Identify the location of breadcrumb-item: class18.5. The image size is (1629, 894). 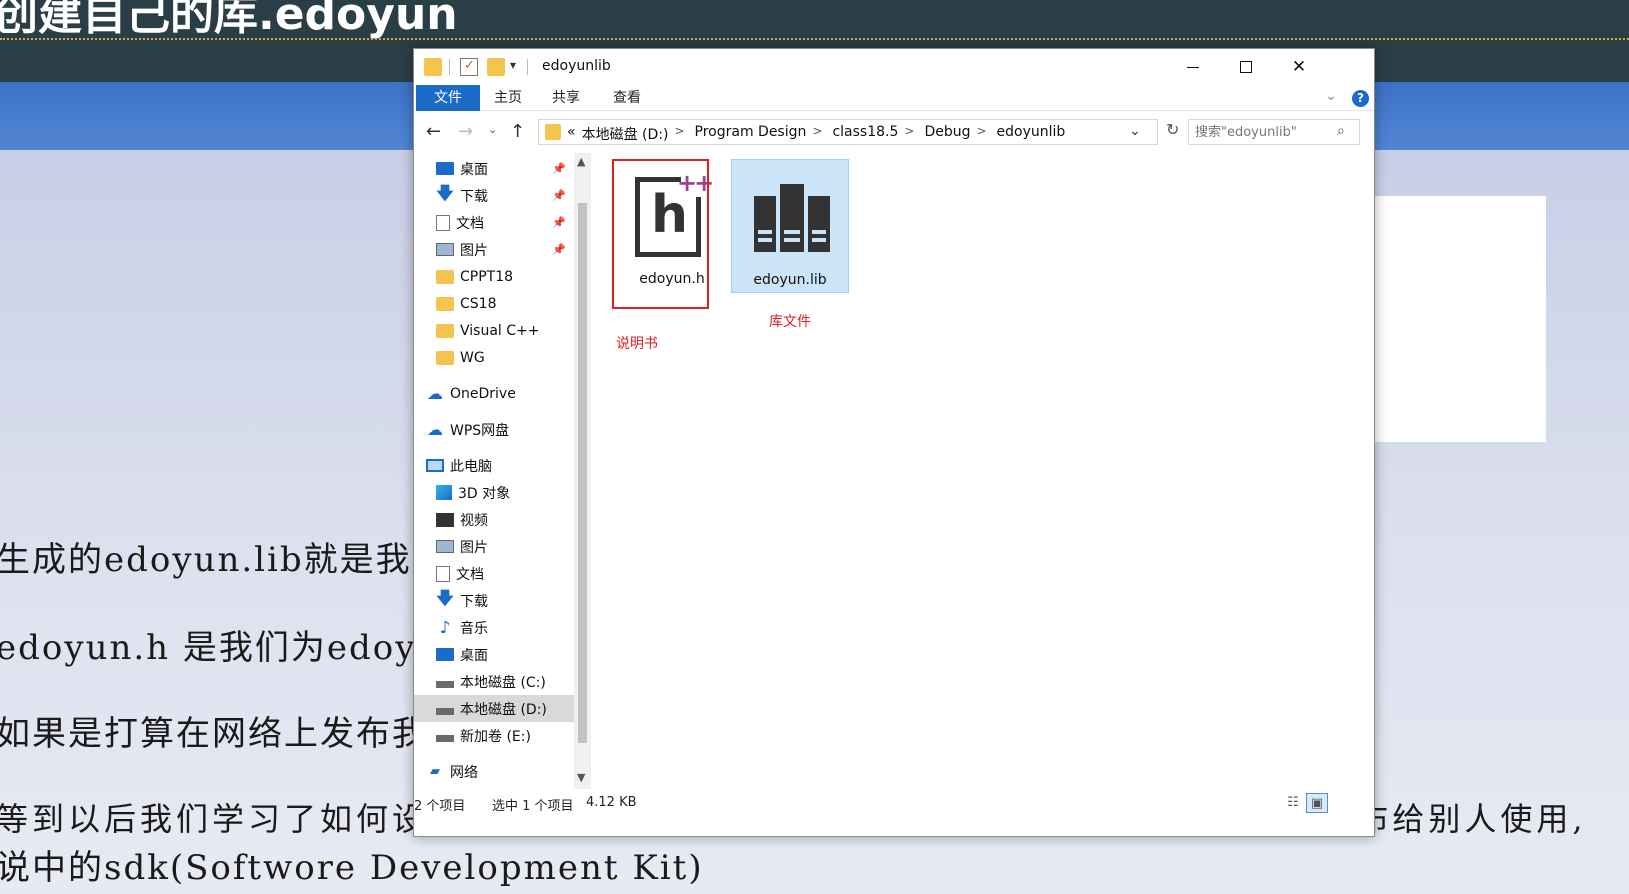
(865, 134).